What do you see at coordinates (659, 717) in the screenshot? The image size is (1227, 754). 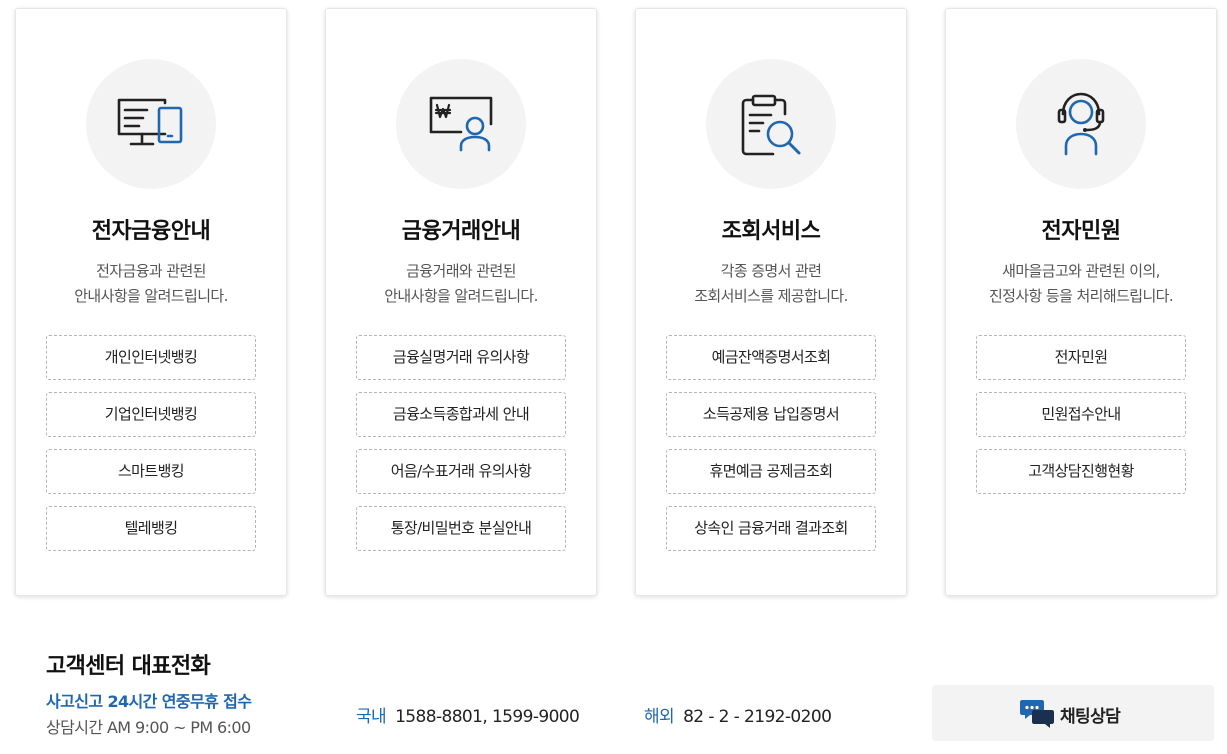 I see `overseas-label: 해외` at bounding box center [659, 717].